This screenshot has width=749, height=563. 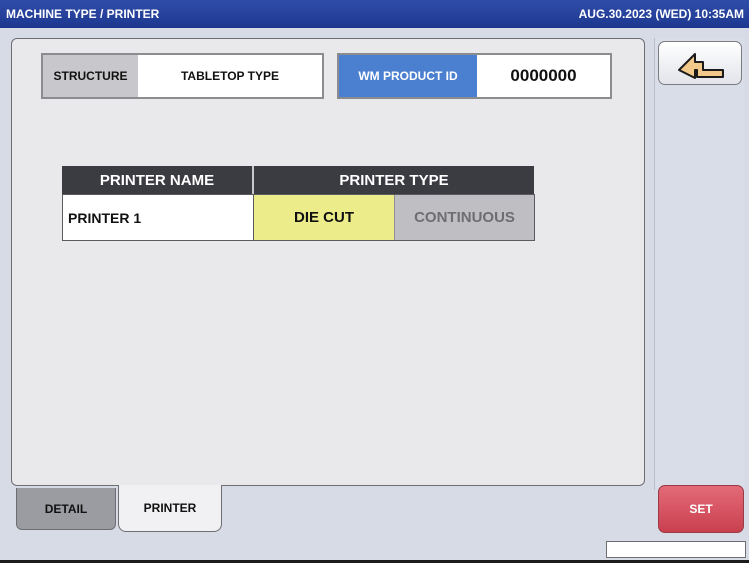 What do you see at coordinates (90, 76) in the screenshot?
I see `structure-label: STRUCTURE` at bounding box center [90, 76].